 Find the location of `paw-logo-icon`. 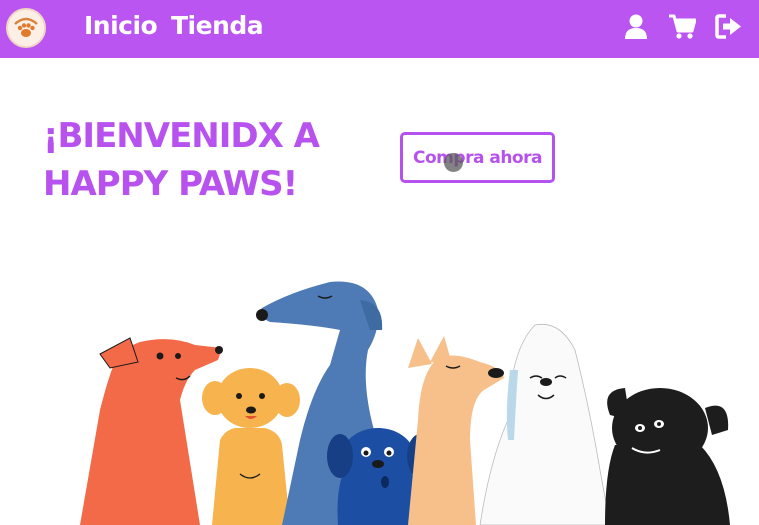

paw-logo-icon is located at coordinates (26, 28).